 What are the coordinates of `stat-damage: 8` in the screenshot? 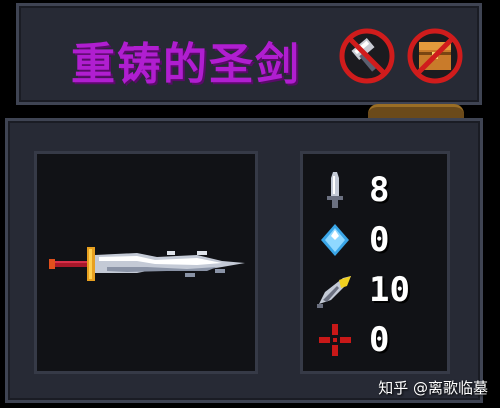 It's located at (380, 190).